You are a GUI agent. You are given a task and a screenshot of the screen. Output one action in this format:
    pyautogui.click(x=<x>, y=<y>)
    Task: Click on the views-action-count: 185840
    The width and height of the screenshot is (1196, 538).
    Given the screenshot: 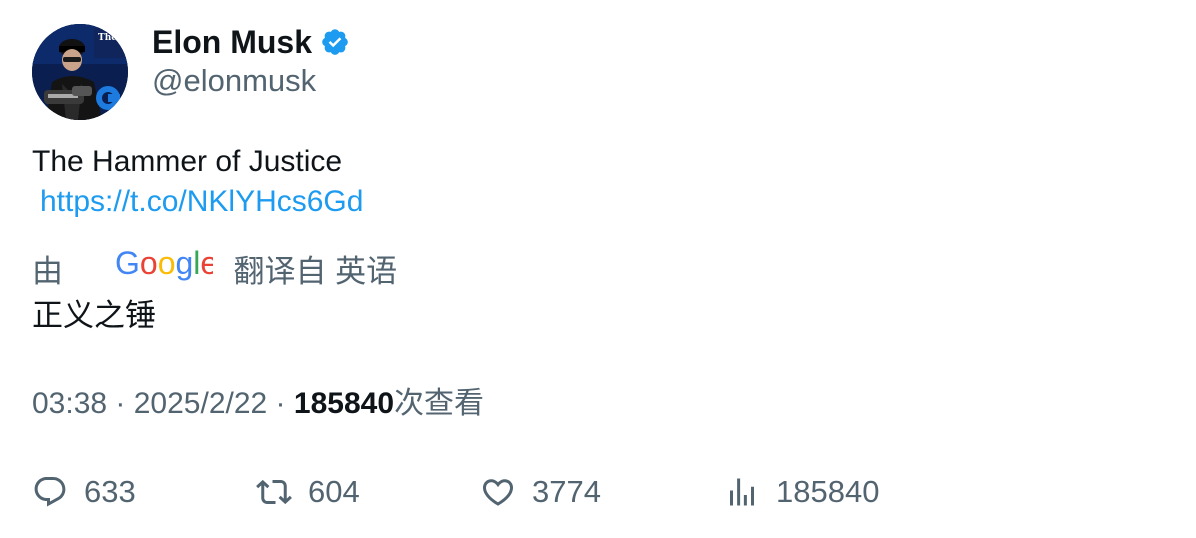 What is the action you would take?
    pyautogui.click(x=828, y=491)
    